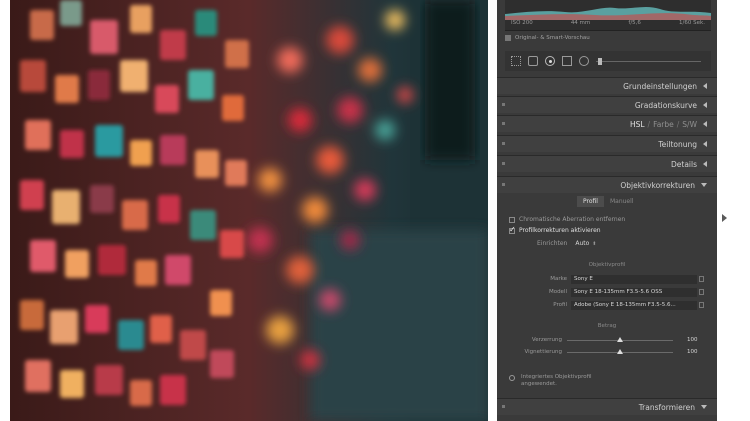  I want to click on section-label: Details, so click(683, 164).